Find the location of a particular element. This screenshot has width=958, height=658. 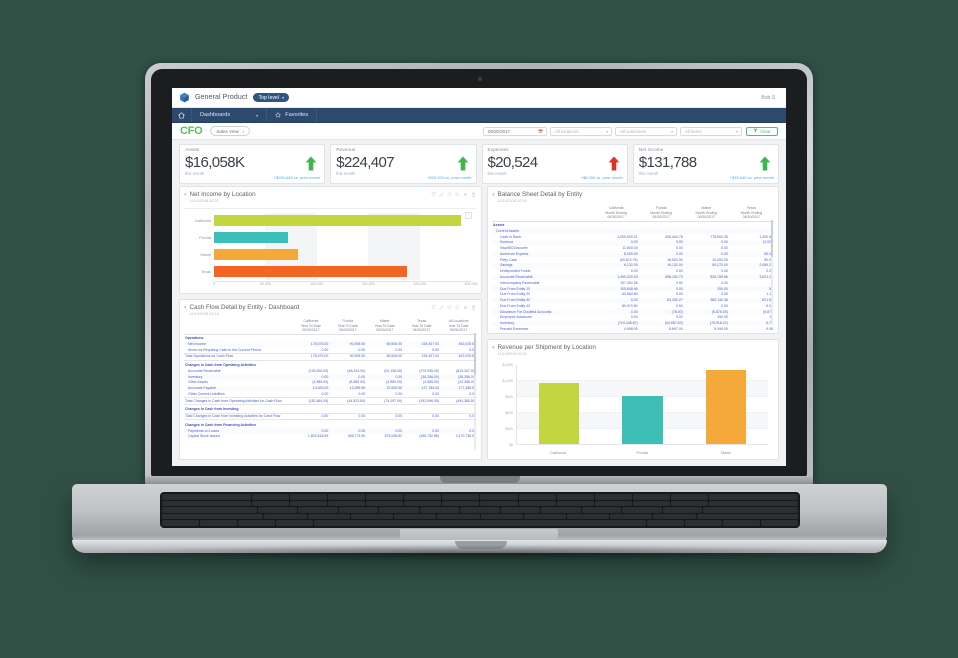

x-category-label: Maine is located at coordinates (726, 453).